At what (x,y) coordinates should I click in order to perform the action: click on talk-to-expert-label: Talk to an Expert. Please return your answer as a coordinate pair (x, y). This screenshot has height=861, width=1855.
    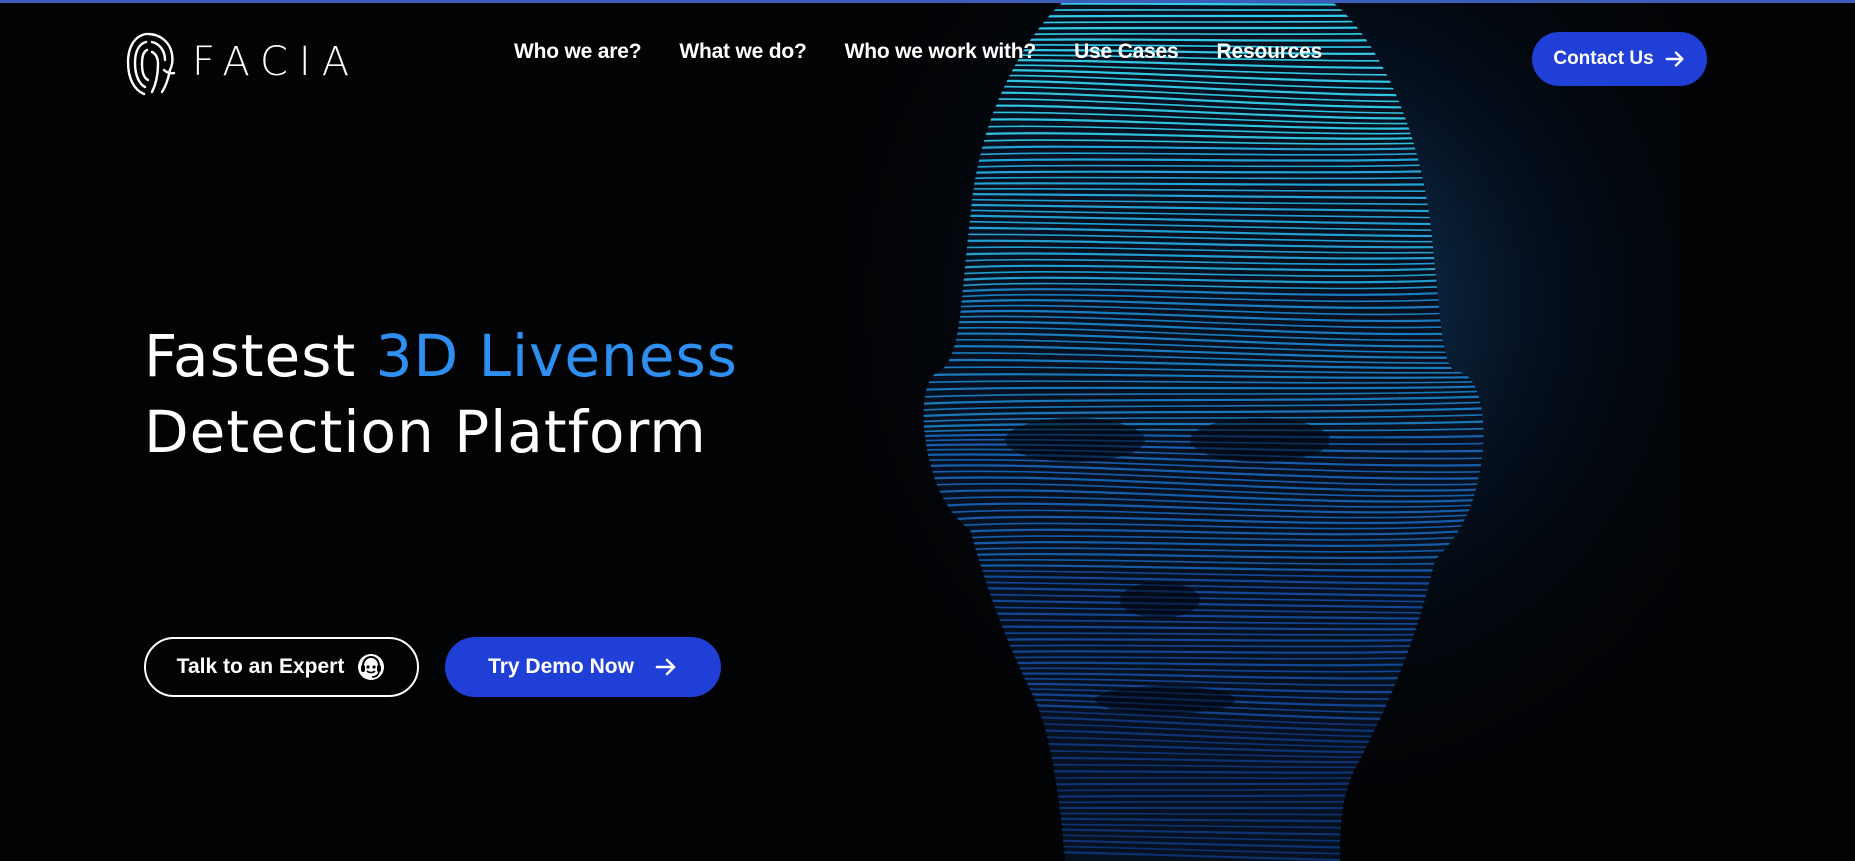
    Looking at the image, I should click on (260, 666).